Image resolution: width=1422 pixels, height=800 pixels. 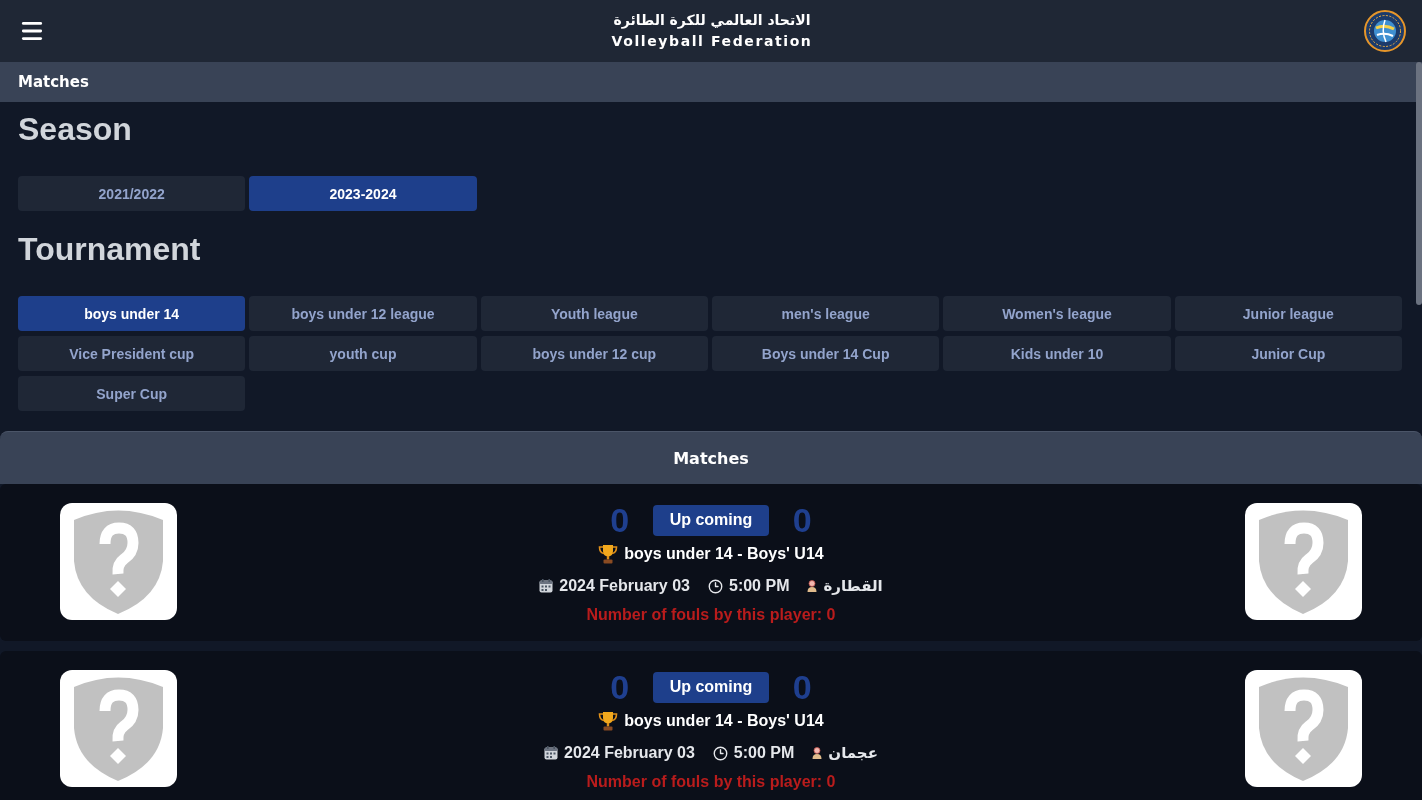 I want to click on tournament-tab: boys under 14, so click(x=132, y=313).